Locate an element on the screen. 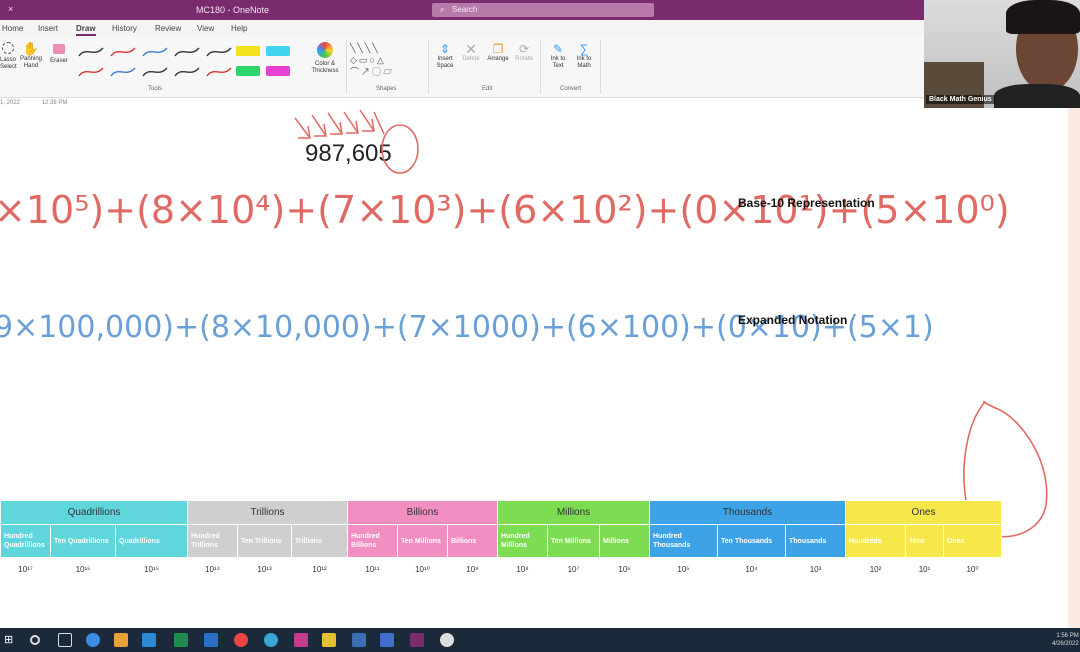 Image resolution: width=1080 pixels, height=652 pixels. red-arrows is located at coordinates (339, 124).